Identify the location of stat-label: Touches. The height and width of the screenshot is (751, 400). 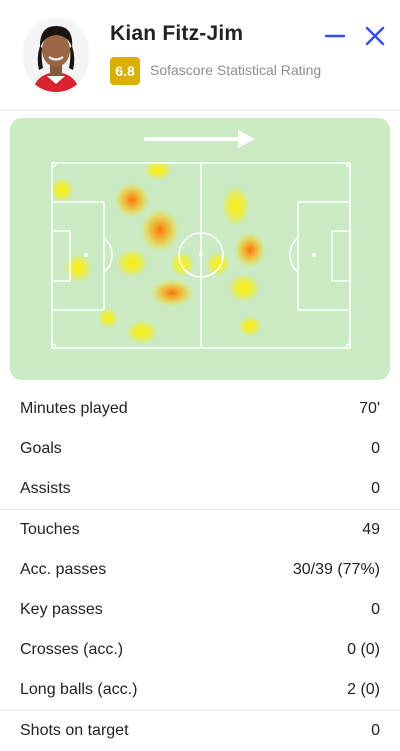
(50, 529).